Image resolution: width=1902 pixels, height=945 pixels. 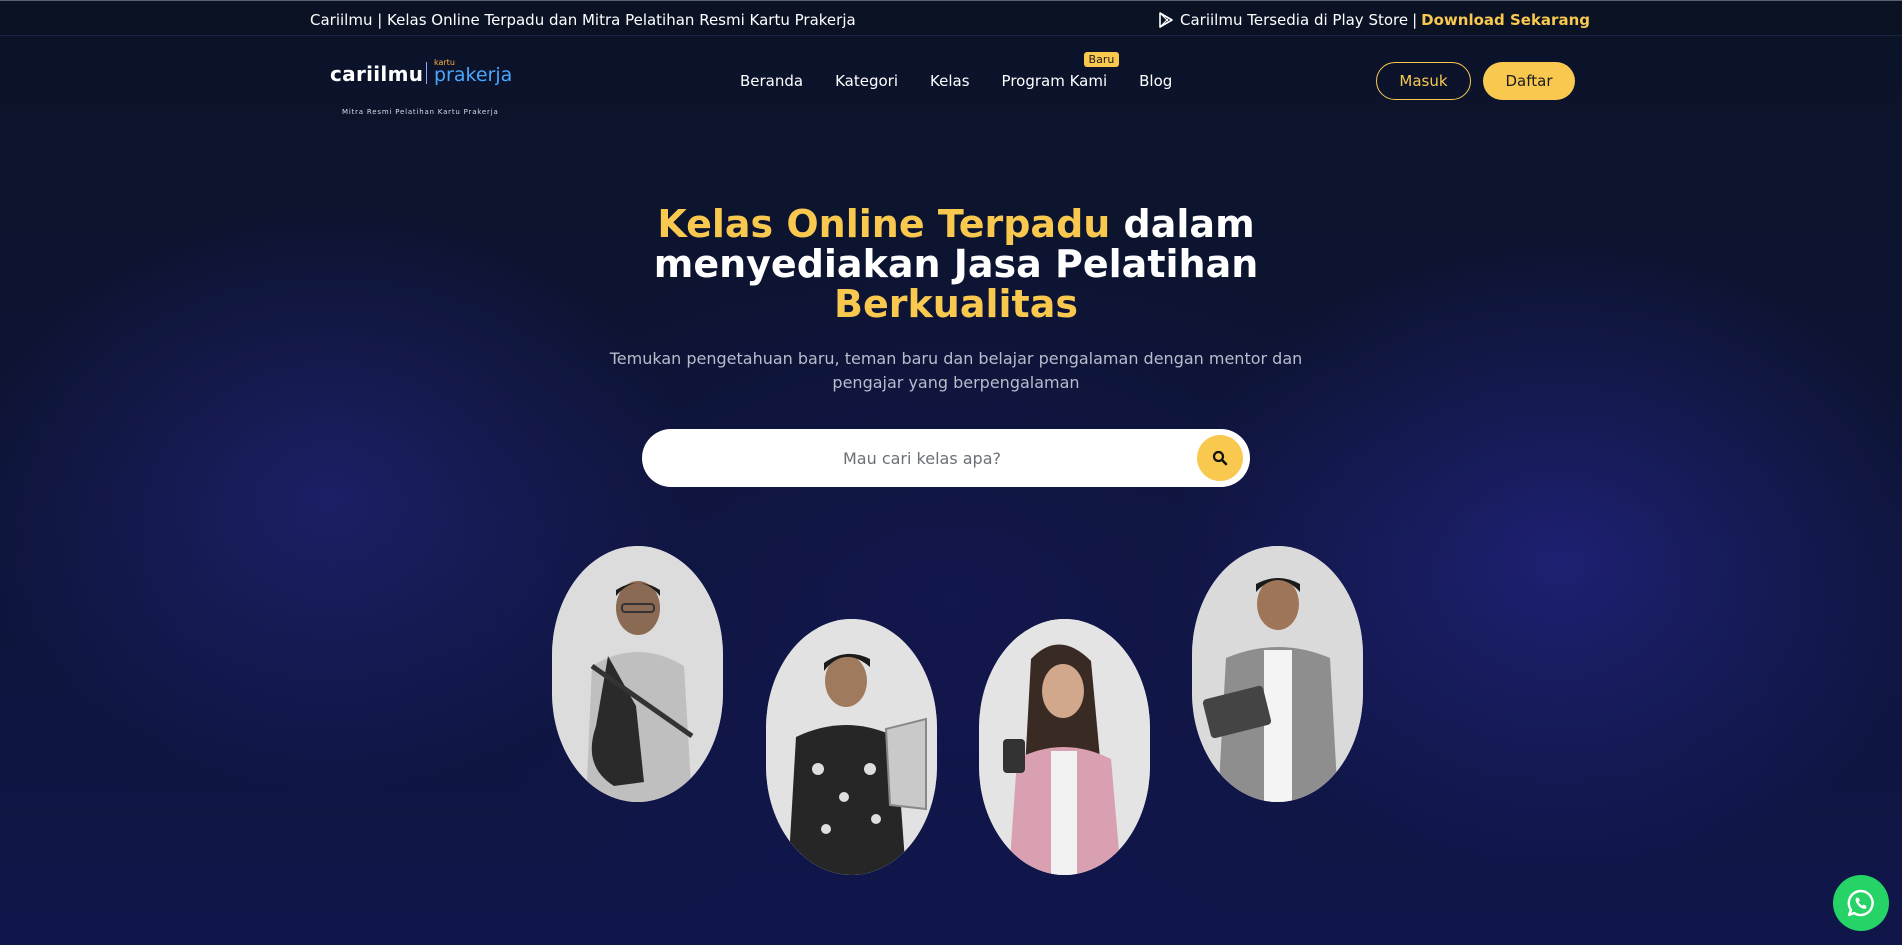 What do you see at coordinates (1423, 81) in the screenshot?
I see `login-button: Masuk` at bounding box center [1423, 81].